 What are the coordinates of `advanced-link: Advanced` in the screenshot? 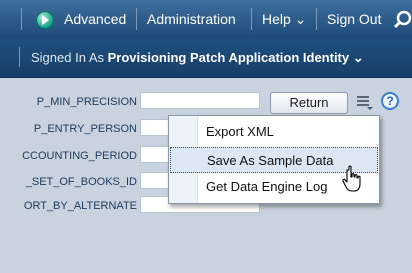 It's located at (95, 19).